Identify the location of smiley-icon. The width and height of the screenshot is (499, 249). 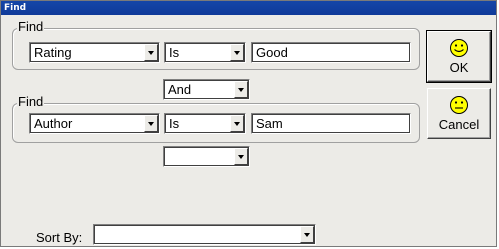
(459, 48).